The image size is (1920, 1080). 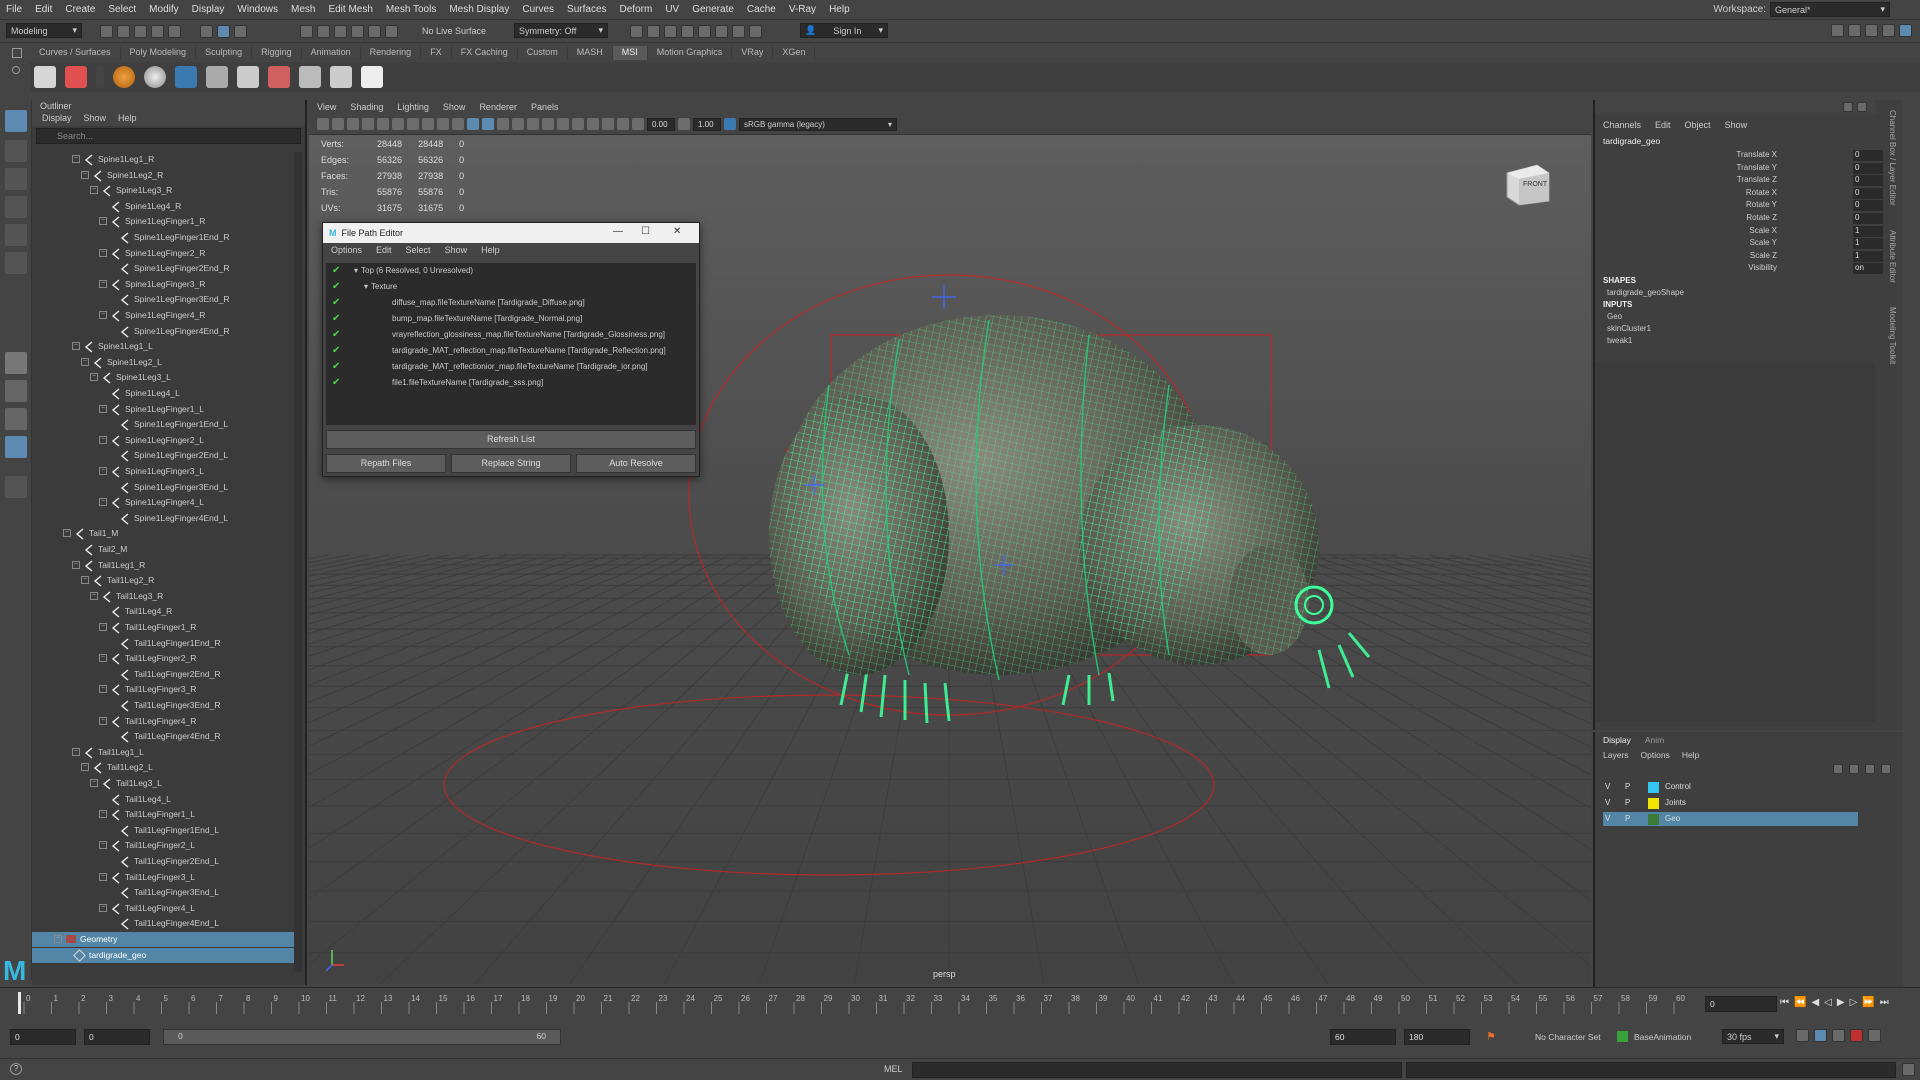 What do you see at coordinates (362, 1037) in the screenshot?
I see `range-slider: 0 60` at bounding box center [362, 1037].